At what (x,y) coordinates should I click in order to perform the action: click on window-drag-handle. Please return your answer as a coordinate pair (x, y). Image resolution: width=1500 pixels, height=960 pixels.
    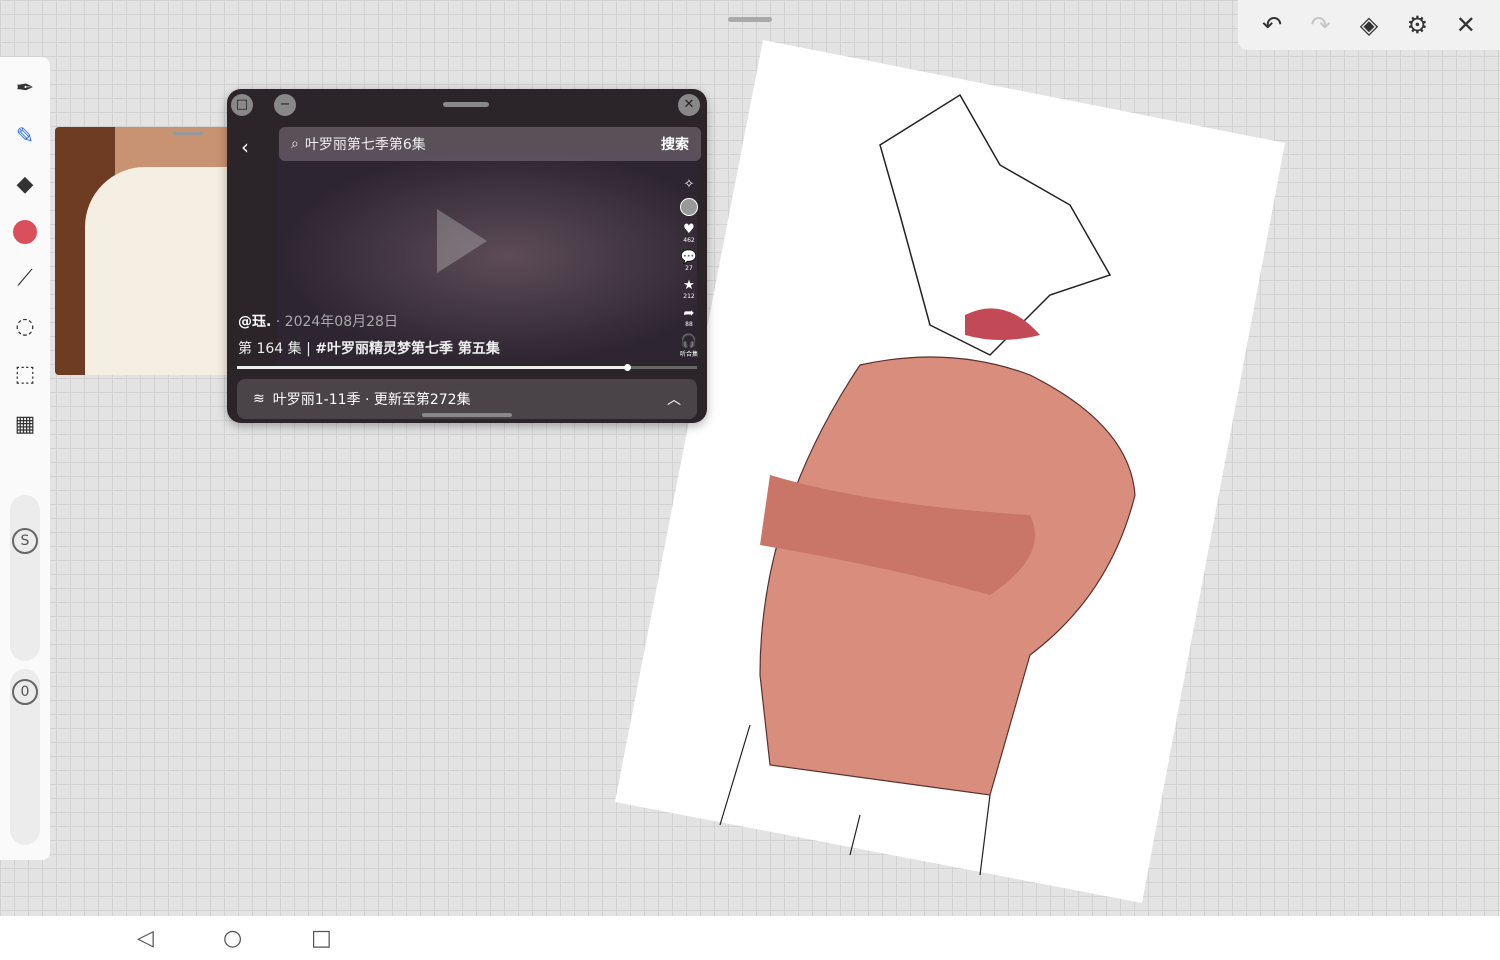
    Looking at the image, I should click on (466, 104).